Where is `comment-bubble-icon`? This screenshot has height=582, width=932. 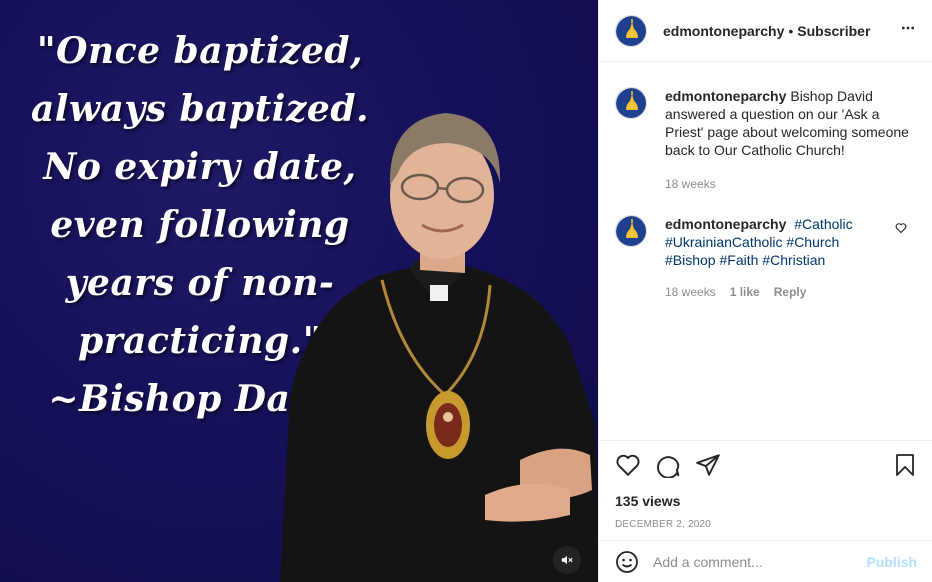
comment-bubble-icon is located at coordinates (668, 467).